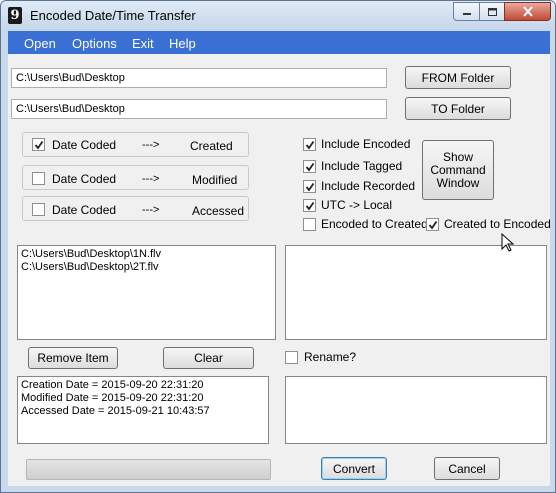  I want to click on include-tagged-label: Include Tagged, so click(362, 166).